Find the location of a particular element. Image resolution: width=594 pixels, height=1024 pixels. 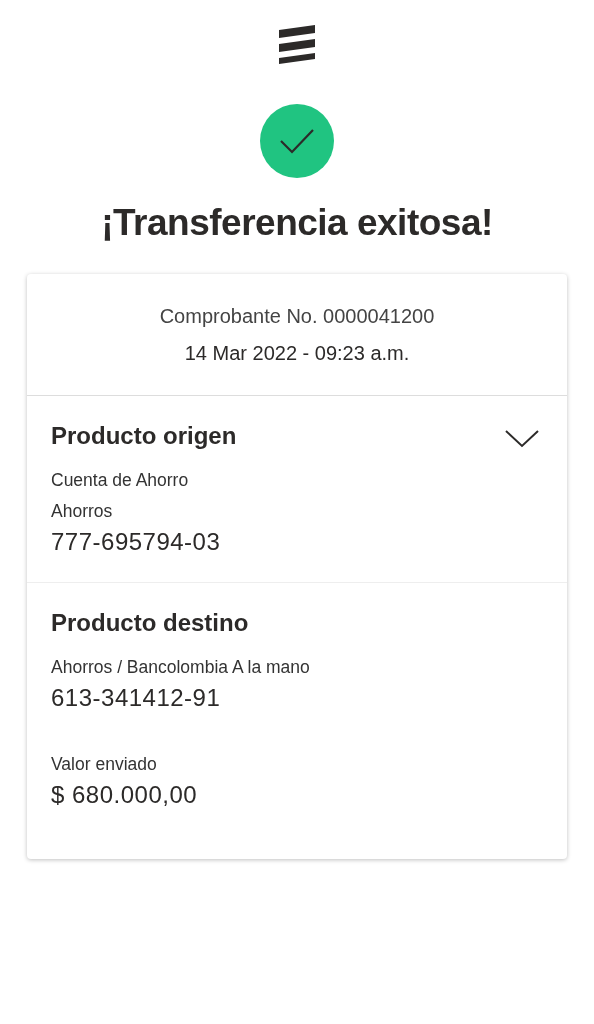

field-value: 777-695794-03 is located at coordinates (136, 542).